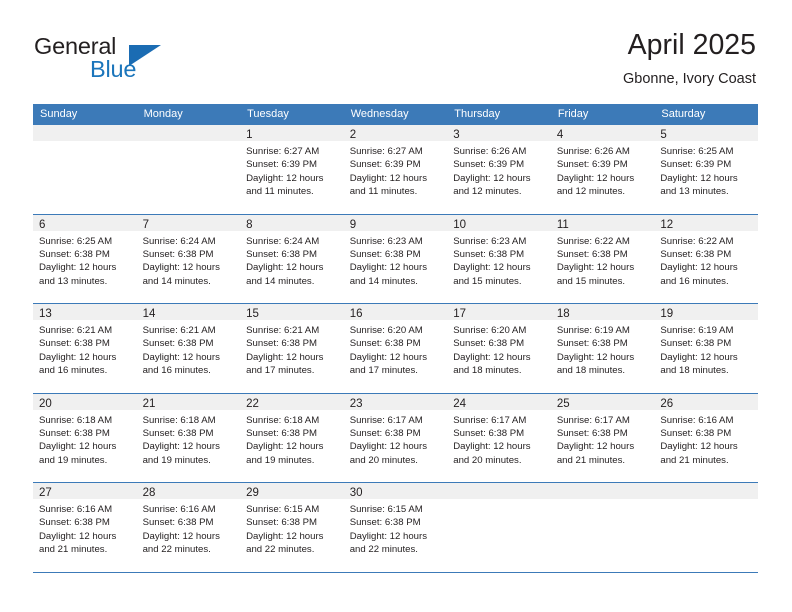  I want to click on weekday-header-wednesday: Wednesday, so click(379, 114).